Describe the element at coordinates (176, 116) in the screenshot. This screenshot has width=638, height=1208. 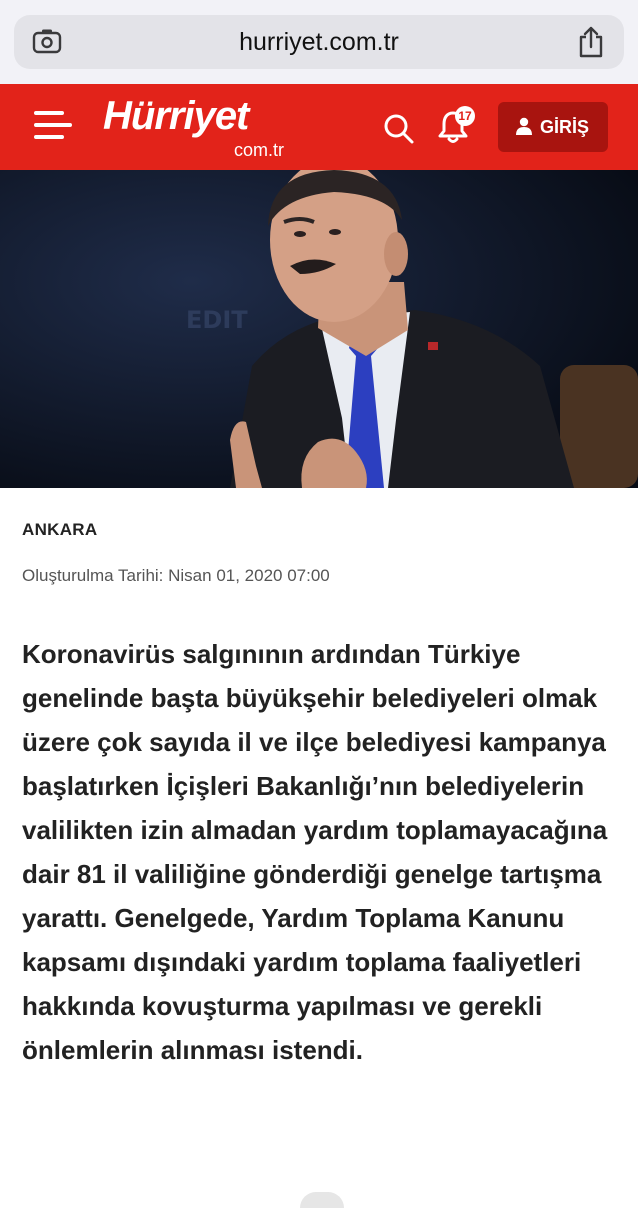
I see `logo-text: Hürriyet` at that location.